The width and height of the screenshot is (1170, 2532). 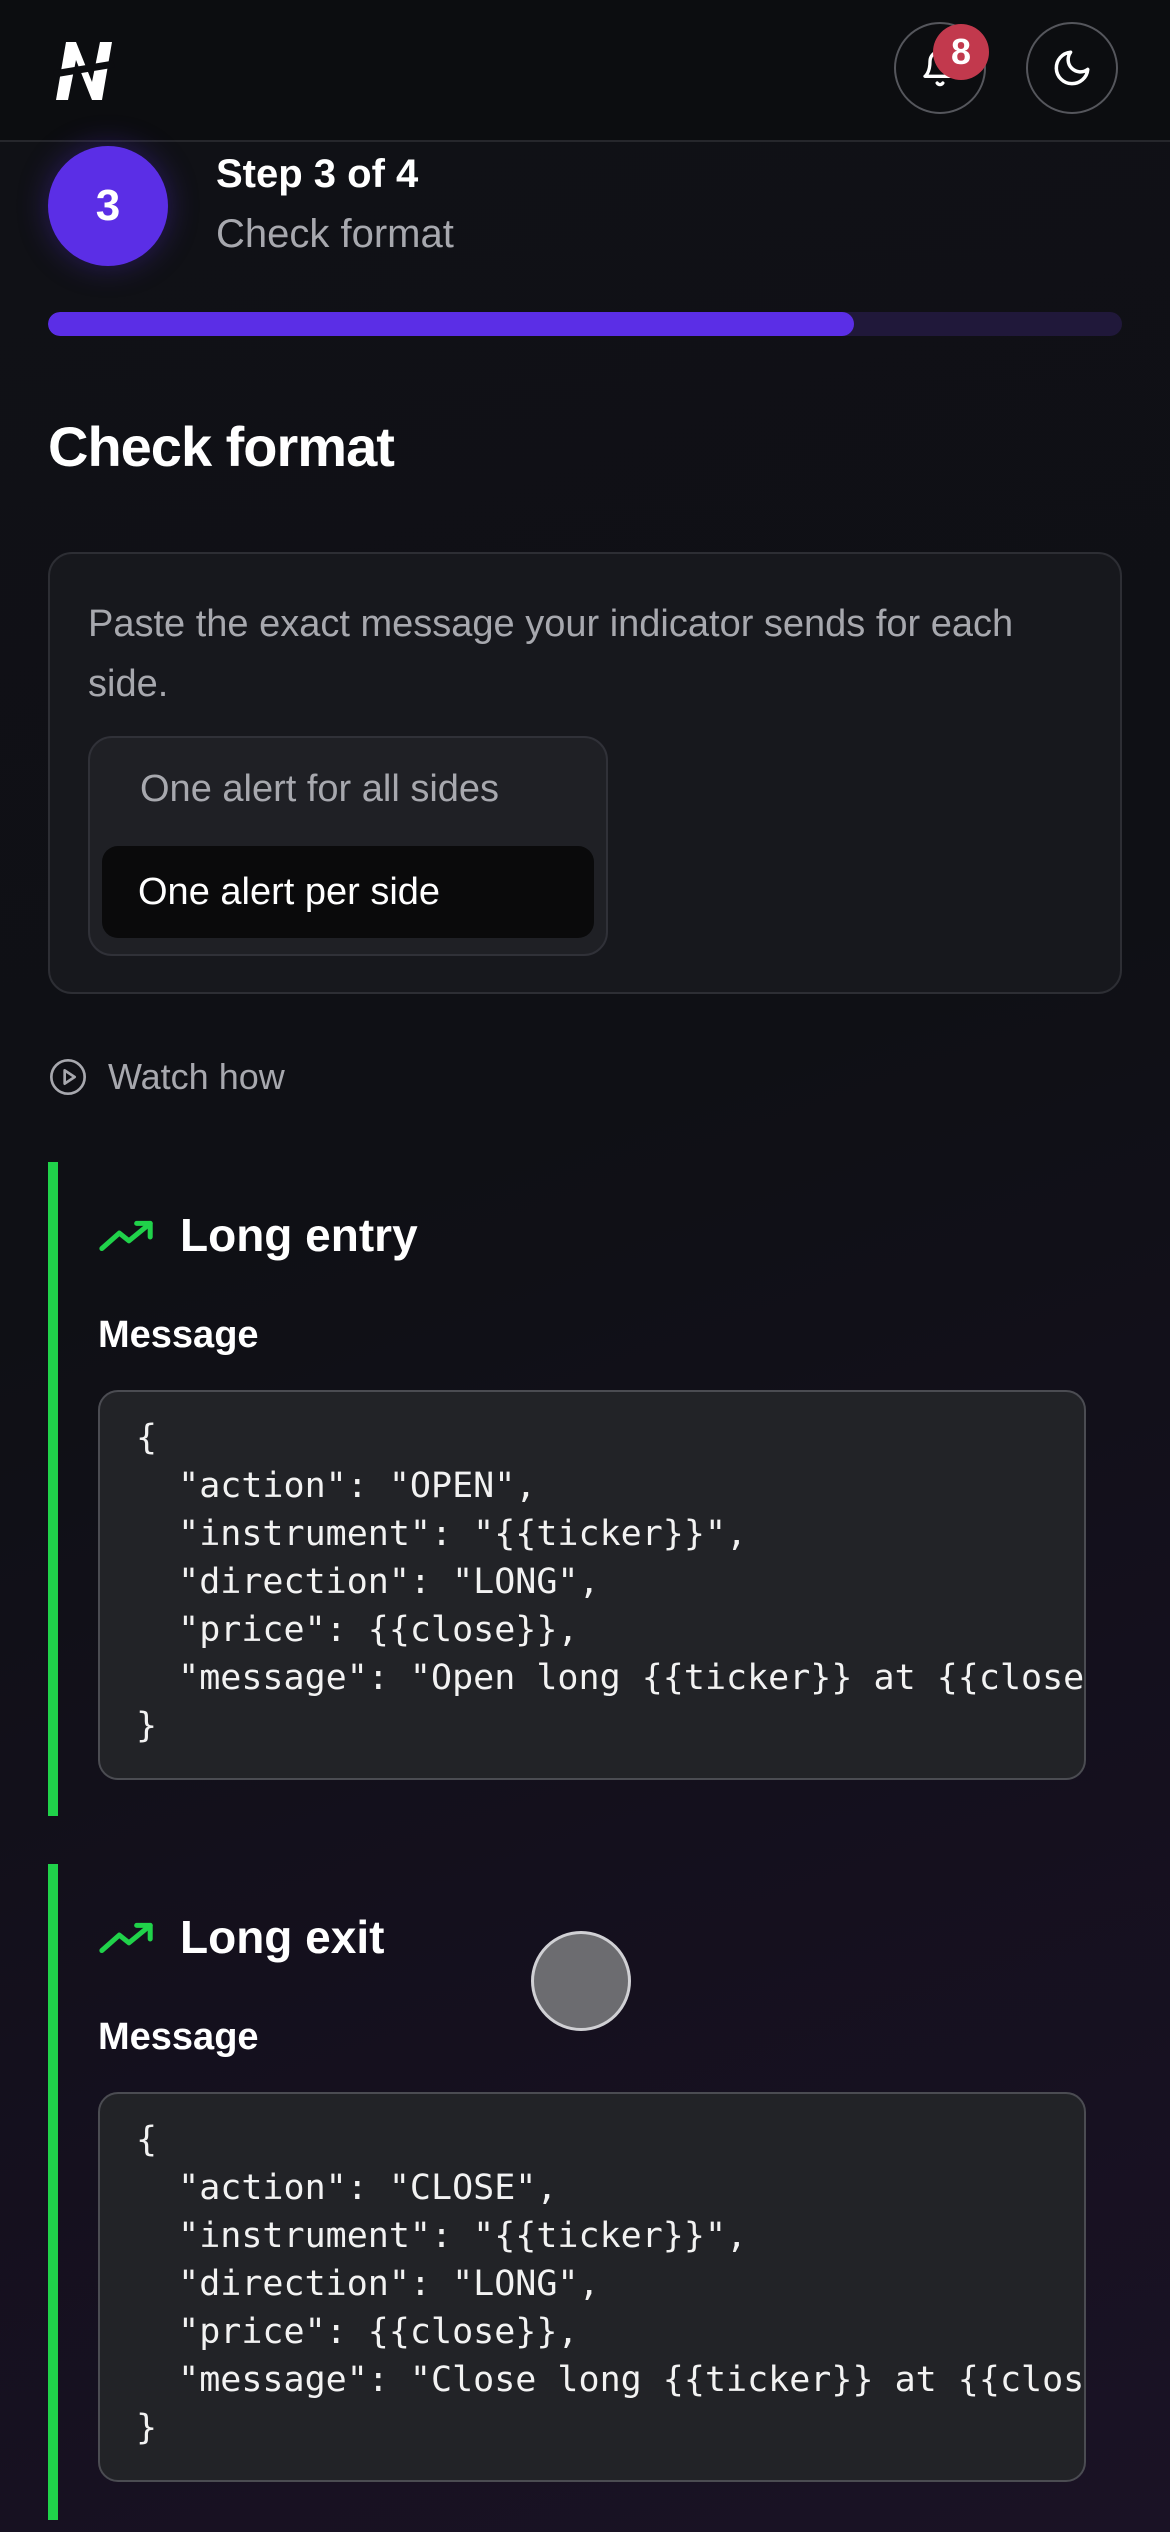 What do you see at coordinates (348, 892) in the screenshot?
I see `option-one-alert-per-side: One alert per side` at bounding box center [348, 892].